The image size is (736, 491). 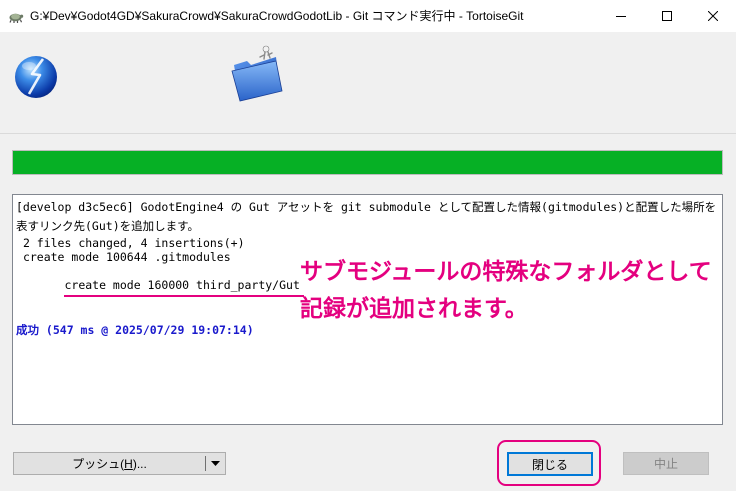 What do you see at coordinates (128, 463) in the screenshot?
I see `push-label-accelerator: H` at bounding box center [128, 463].